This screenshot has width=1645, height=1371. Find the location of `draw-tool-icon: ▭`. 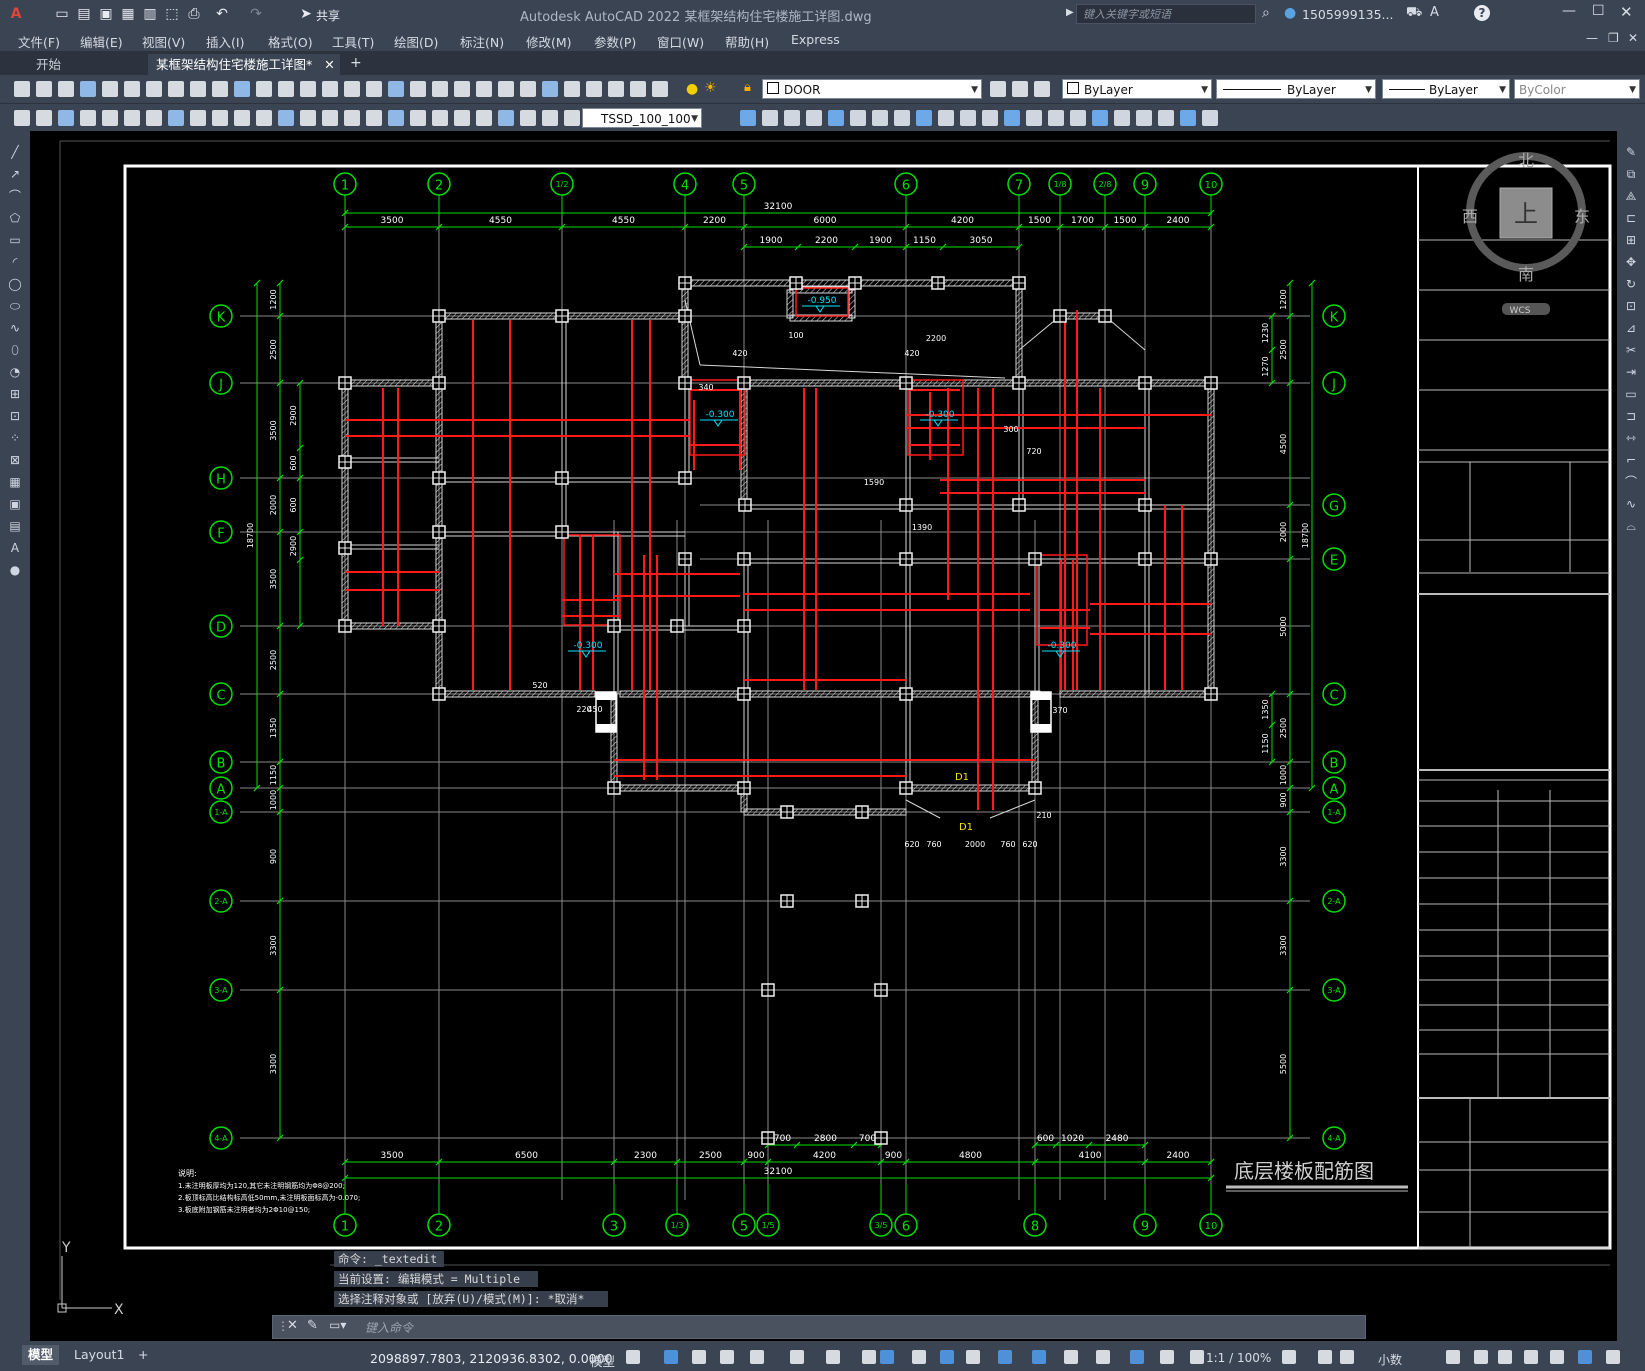

draw-tool-icon: ▭ is located at coordinates (15, 240).